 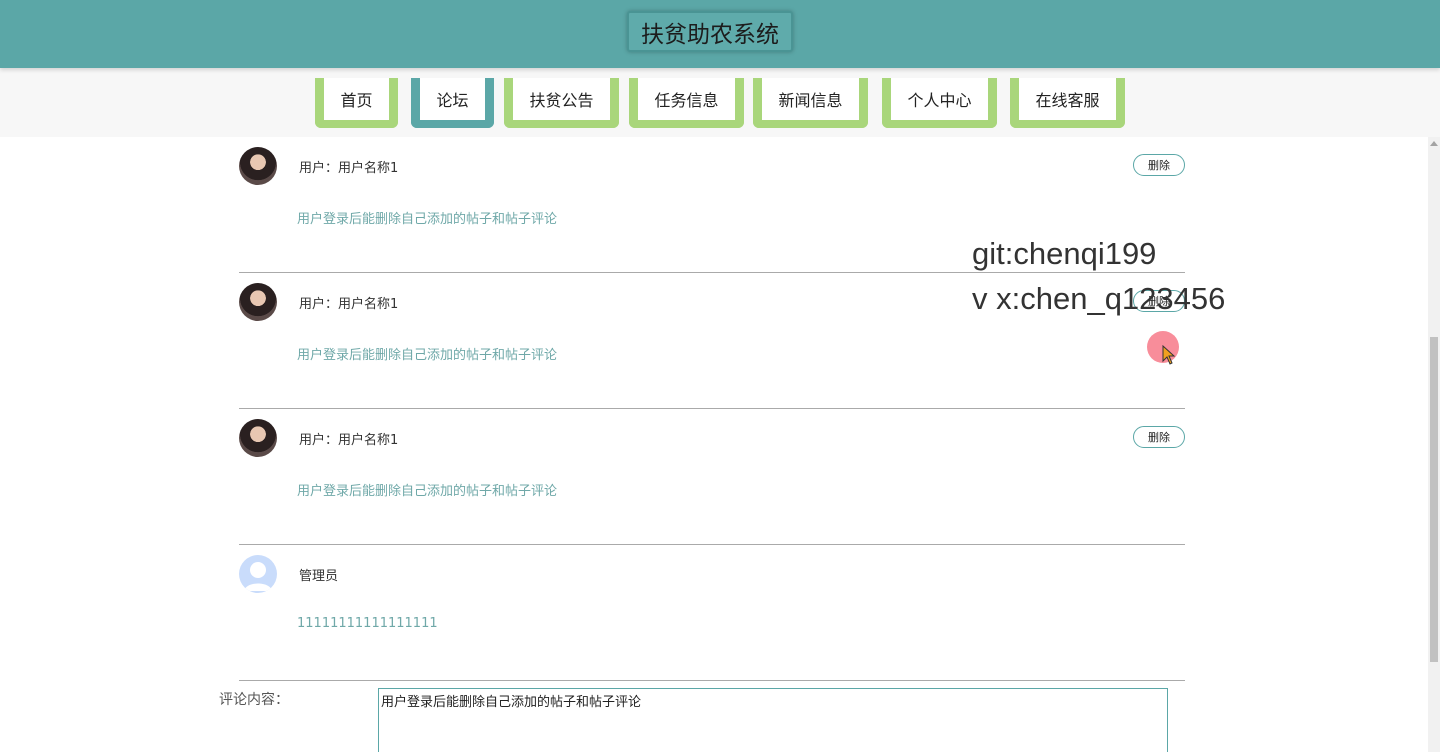 I want to click on page-scrollbar, so click(x=1434, y=444).